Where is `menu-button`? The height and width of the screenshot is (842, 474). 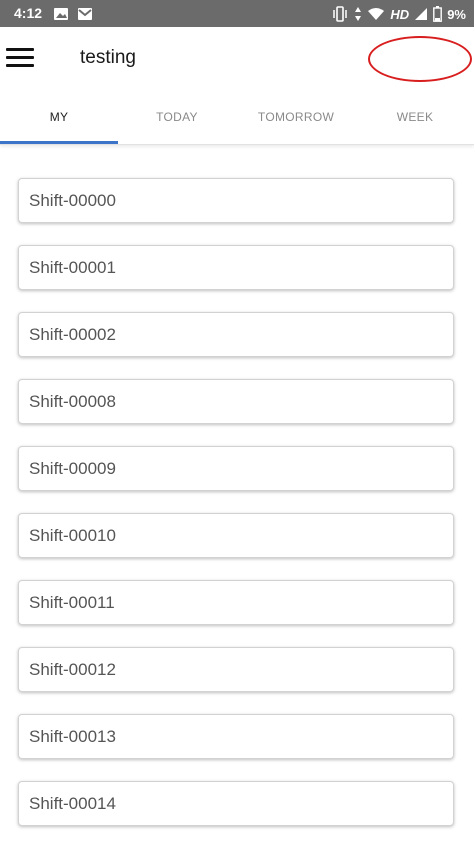
menu-button is located at coordinates (20, 58).